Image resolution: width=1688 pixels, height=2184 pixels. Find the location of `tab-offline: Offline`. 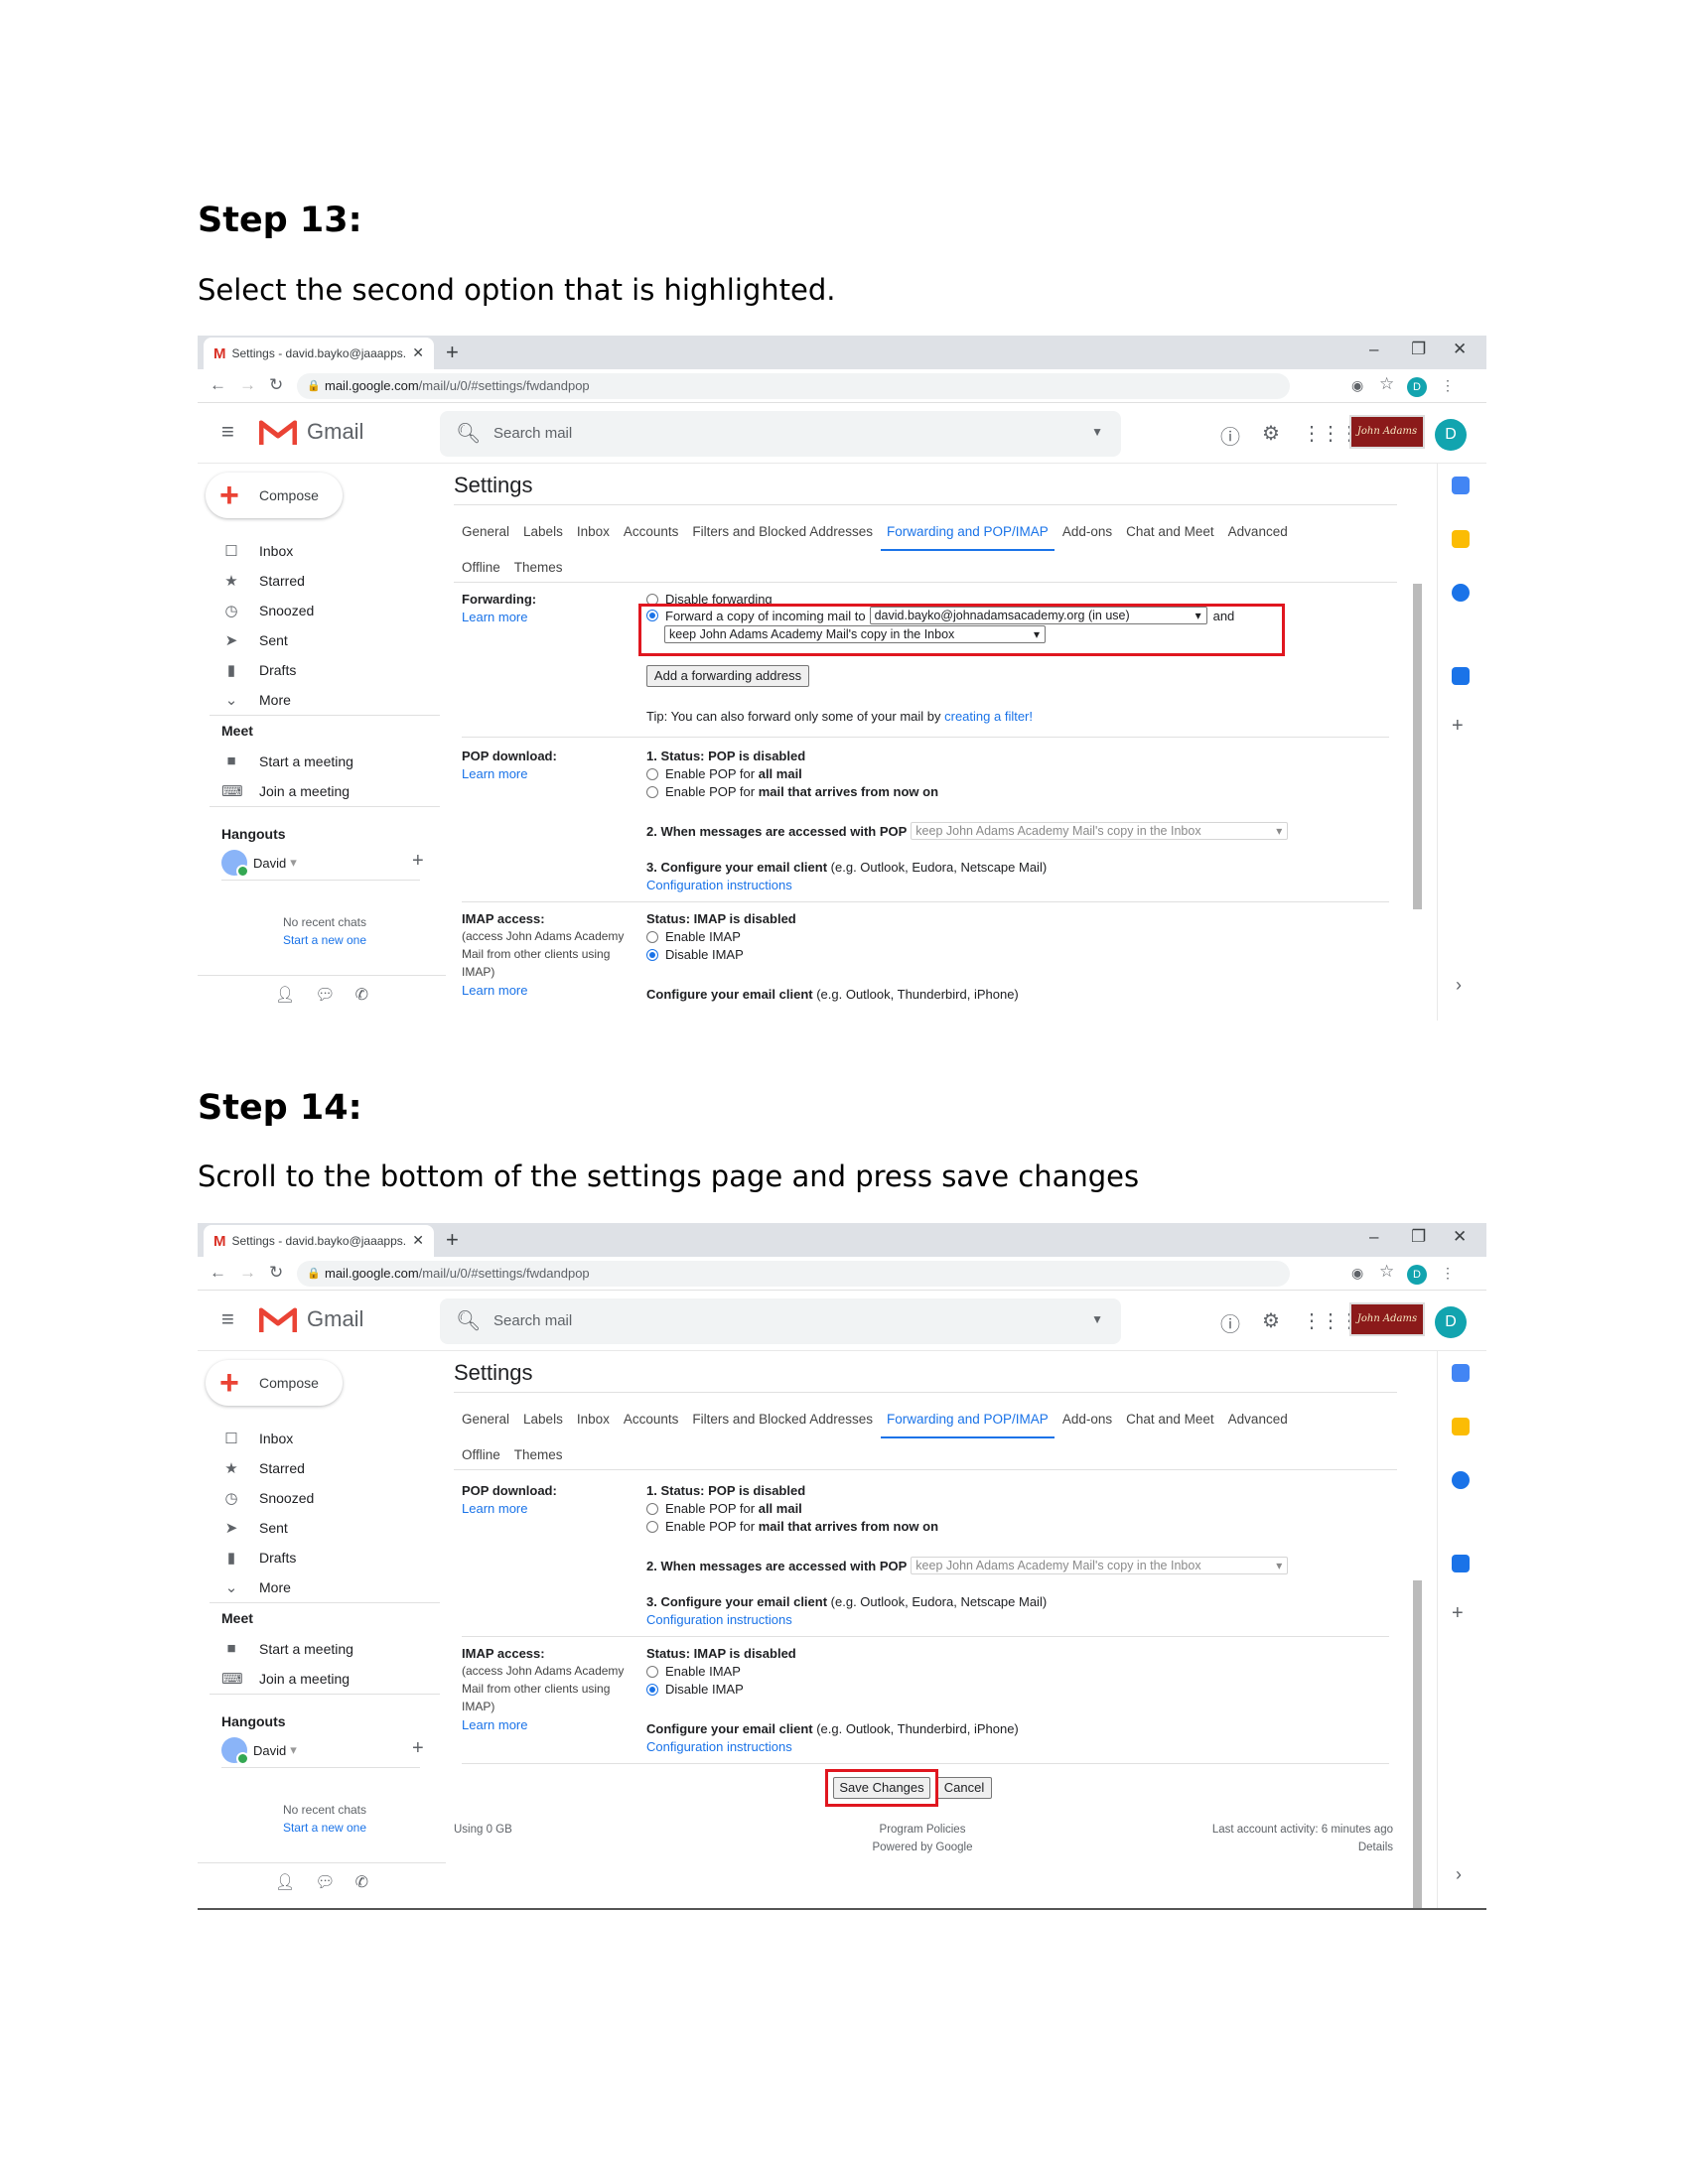

tab-offline: Offline is located at coordinates (481, 567).